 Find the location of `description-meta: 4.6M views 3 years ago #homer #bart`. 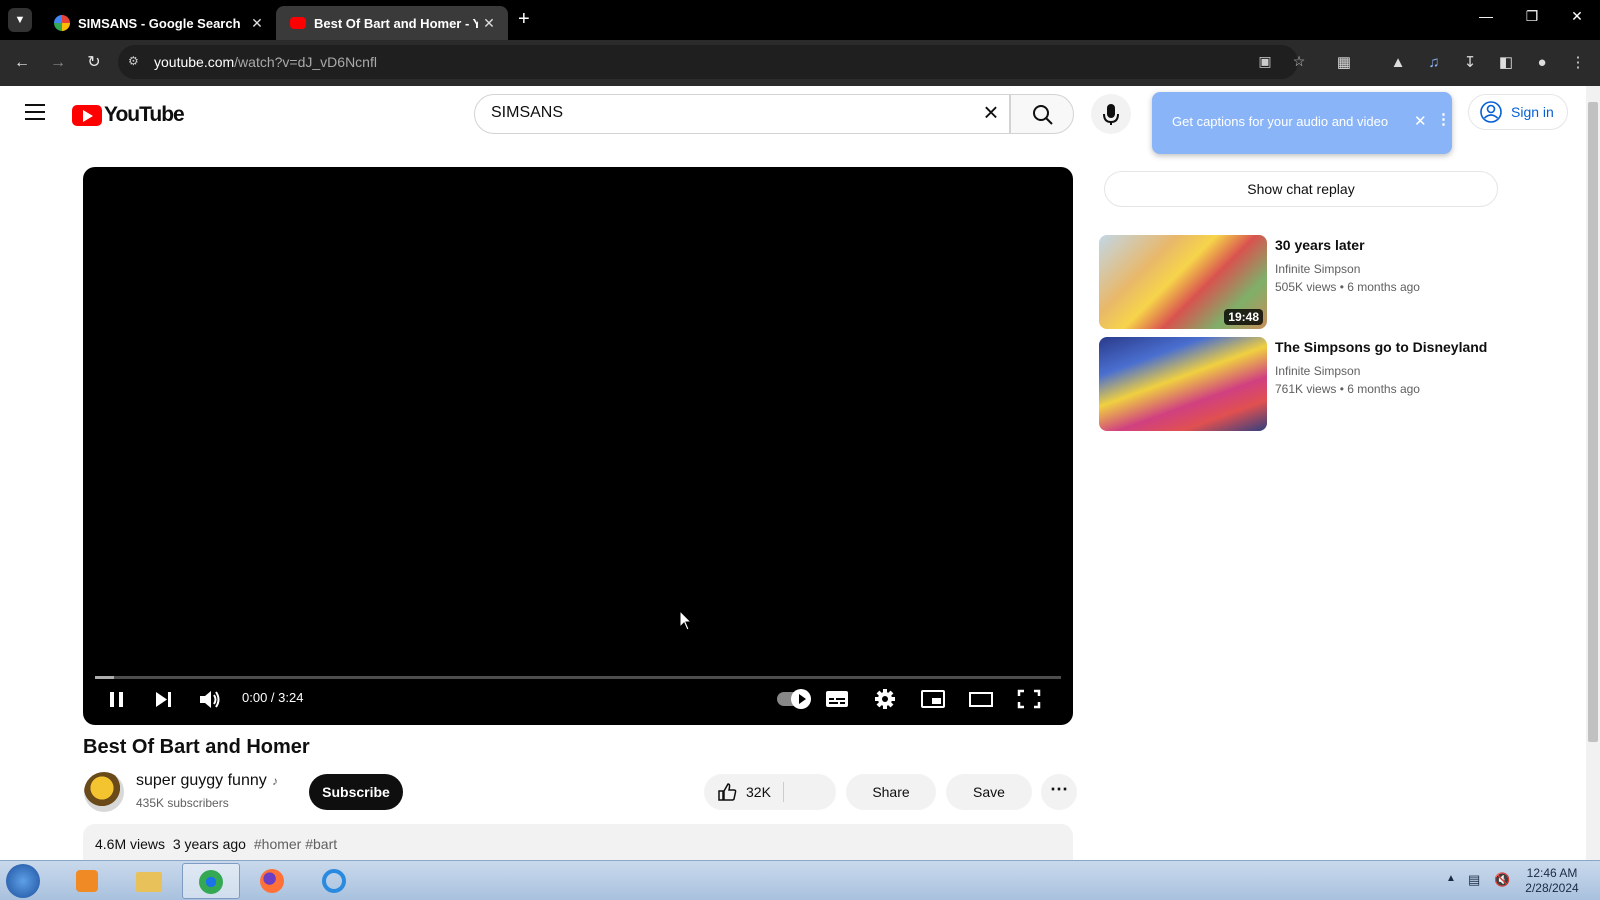

description-meta: 4.6M views 3 years ago #homer #bart is located at coordinates (216, 844).